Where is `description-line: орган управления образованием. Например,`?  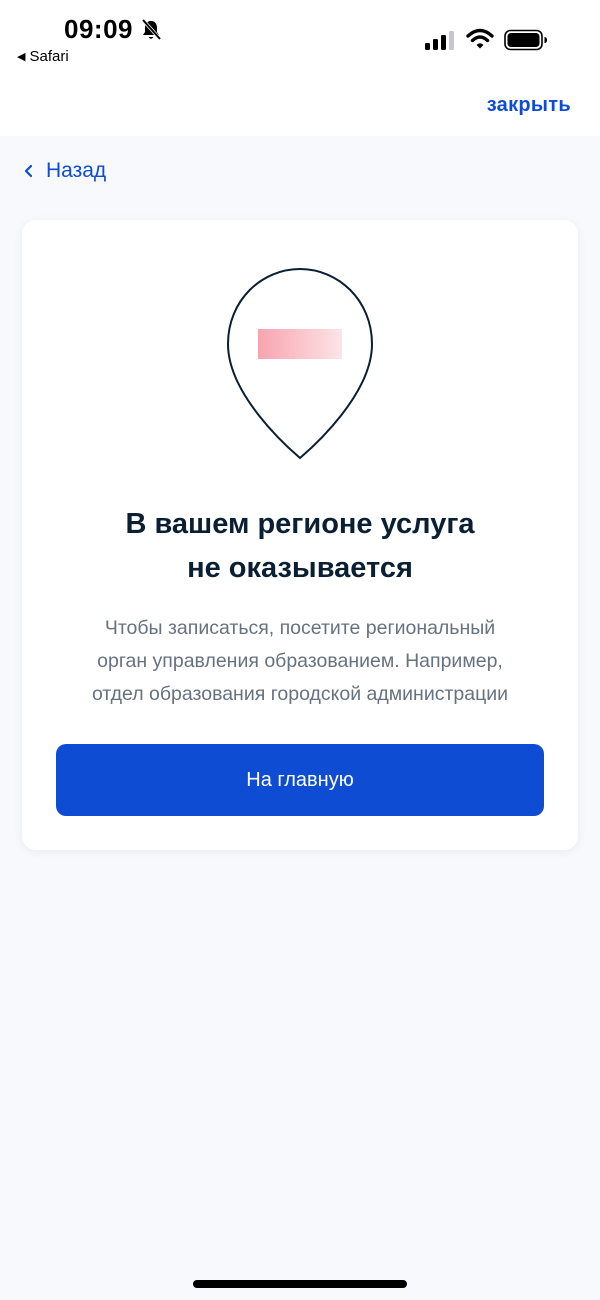
description-line: орган управления образованием. Например, is located at coordinates (300, 661).